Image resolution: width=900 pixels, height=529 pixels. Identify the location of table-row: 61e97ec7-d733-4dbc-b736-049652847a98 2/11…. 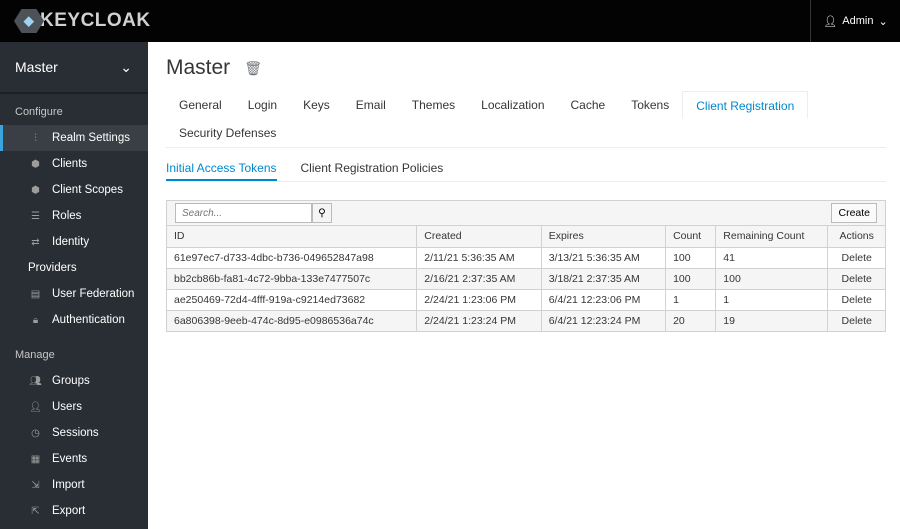
(526, 257).